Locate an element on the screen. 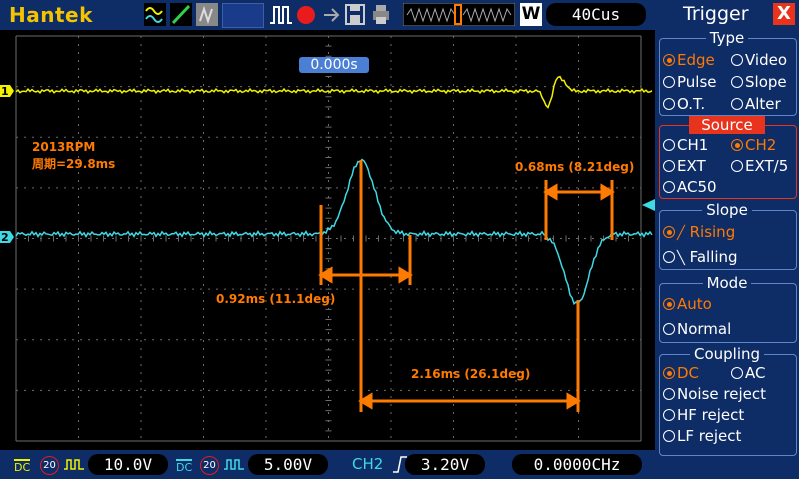  save-icon is located at coordinates (355, 14).